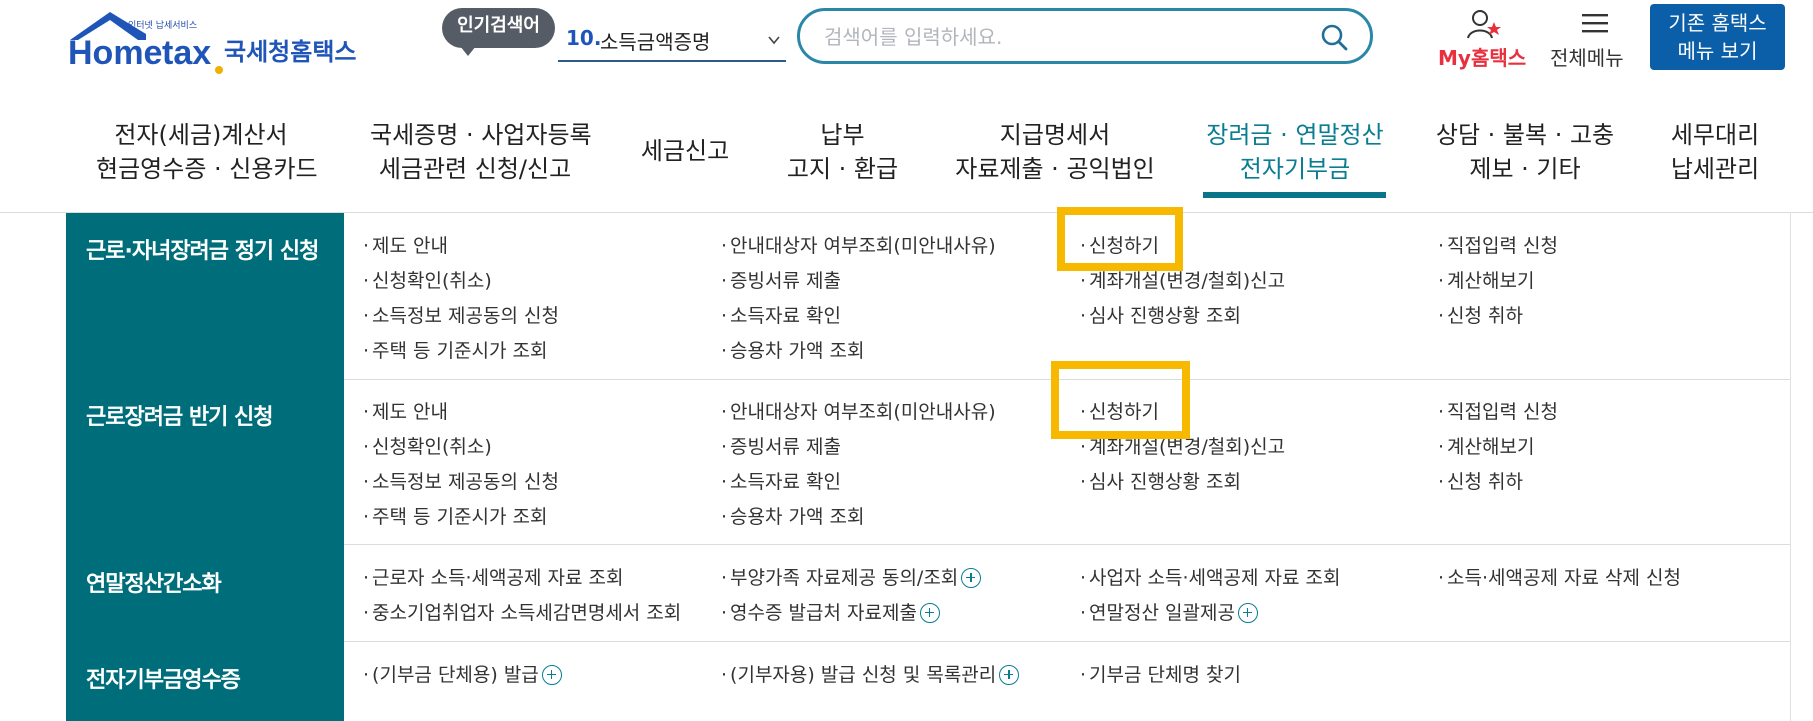 The height and width of the screenshot is (721, 1813). I want to click on gnb-consultation: 상담 · 불복 · 고충 제보 · 기타, so click(1525, 152).